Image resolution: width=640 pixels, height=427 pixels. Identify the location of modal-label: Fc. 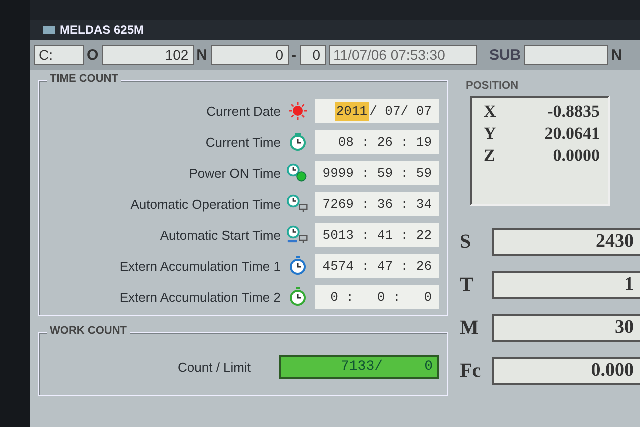
(471, 371).